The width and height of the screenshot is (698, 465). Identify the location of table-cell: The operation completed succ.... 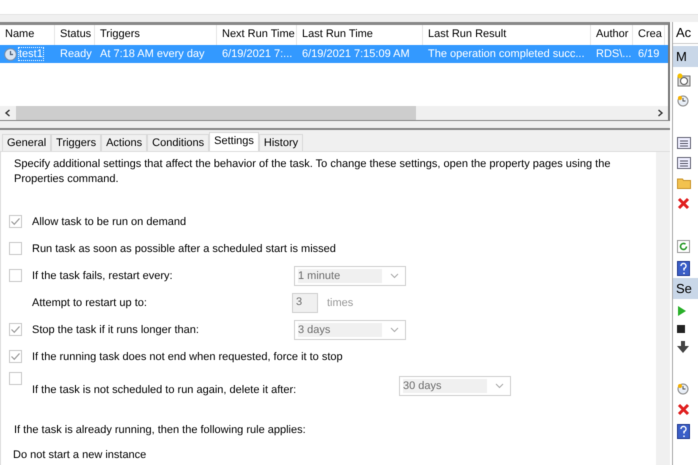
(506, 54).